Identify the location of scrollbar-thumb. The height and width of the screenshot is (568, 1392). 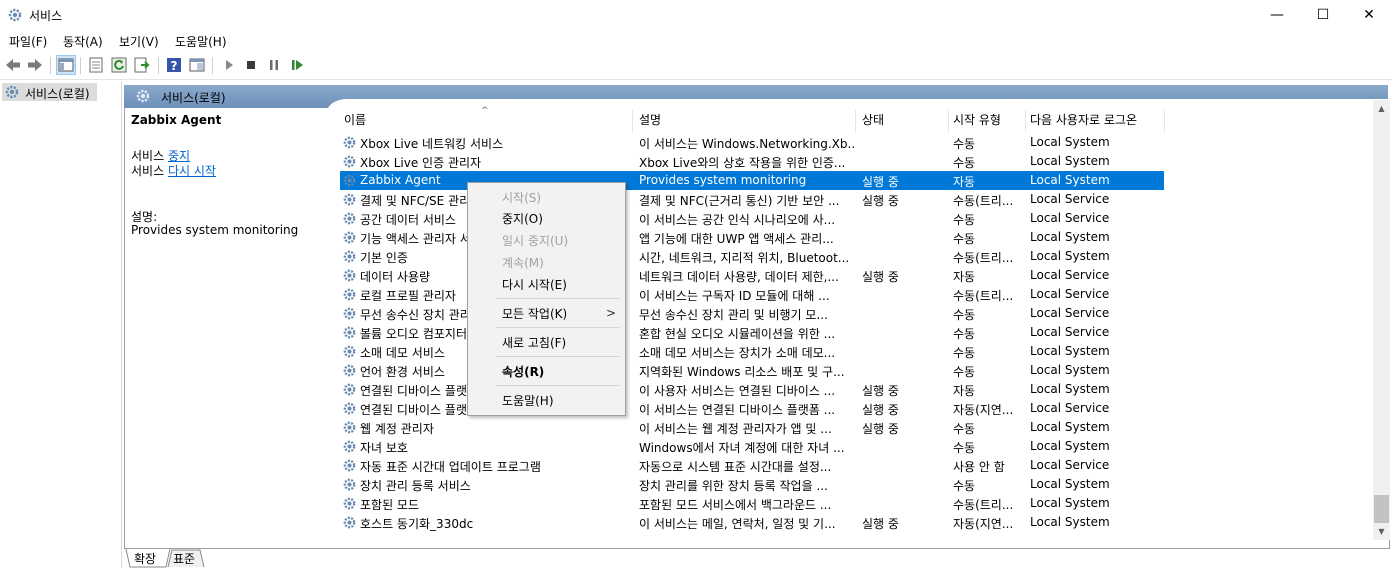
(1381, 509).